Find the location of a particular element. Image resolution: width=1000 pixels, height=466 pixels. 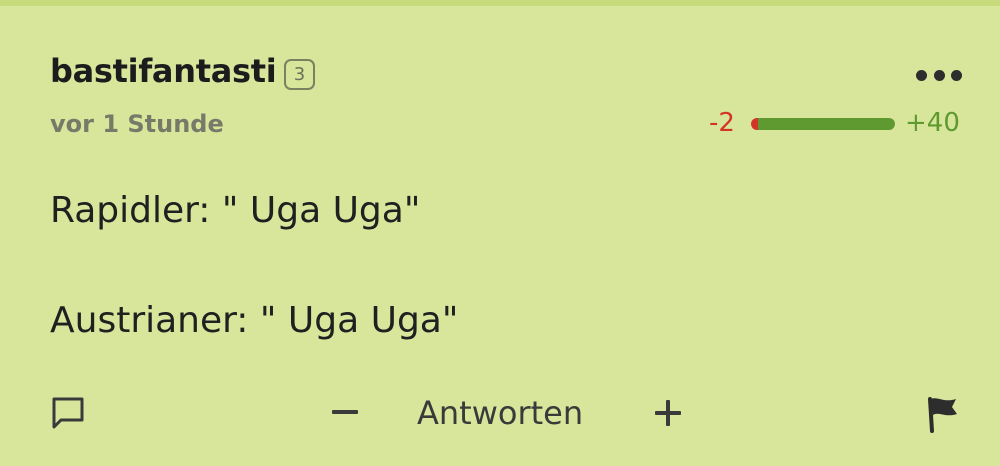

username: bastifantasti is located at coordinates (163, 71).